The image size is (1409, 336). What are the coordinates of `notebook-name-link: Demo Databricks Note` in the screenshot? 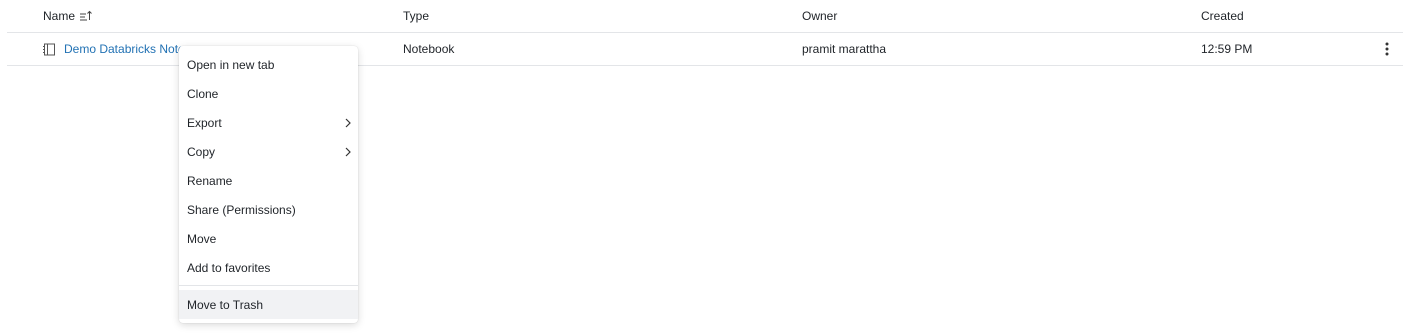 It's located at (124, 49).